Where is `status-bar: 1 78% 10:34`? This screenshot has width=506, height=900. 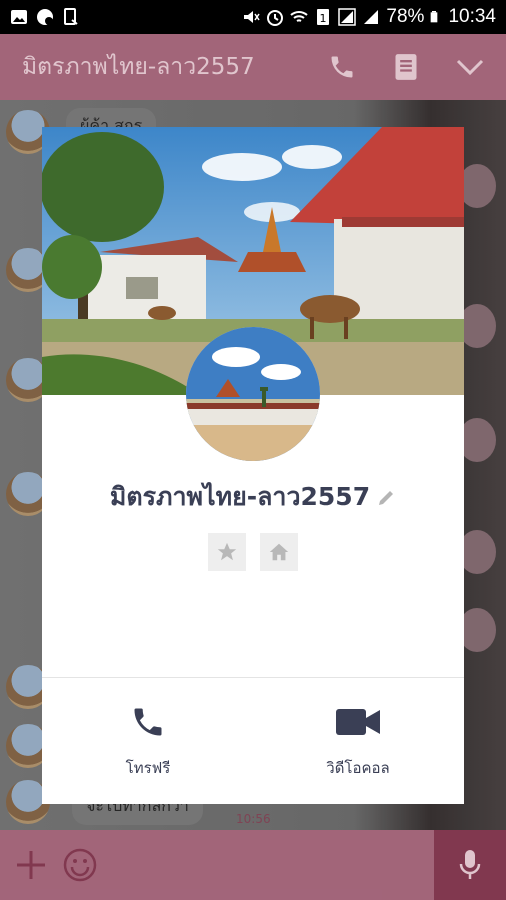 status-bar: 1 78% 10:34 is located at coordinates (253, 17).